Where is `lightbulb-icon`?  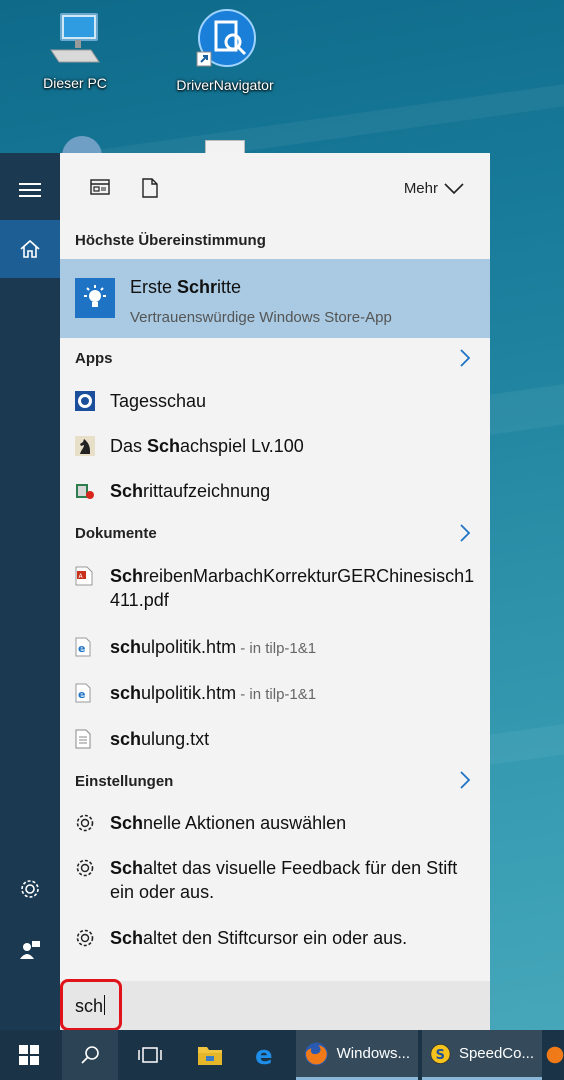
lightbulb-icon is located at coordinates (95, 298).